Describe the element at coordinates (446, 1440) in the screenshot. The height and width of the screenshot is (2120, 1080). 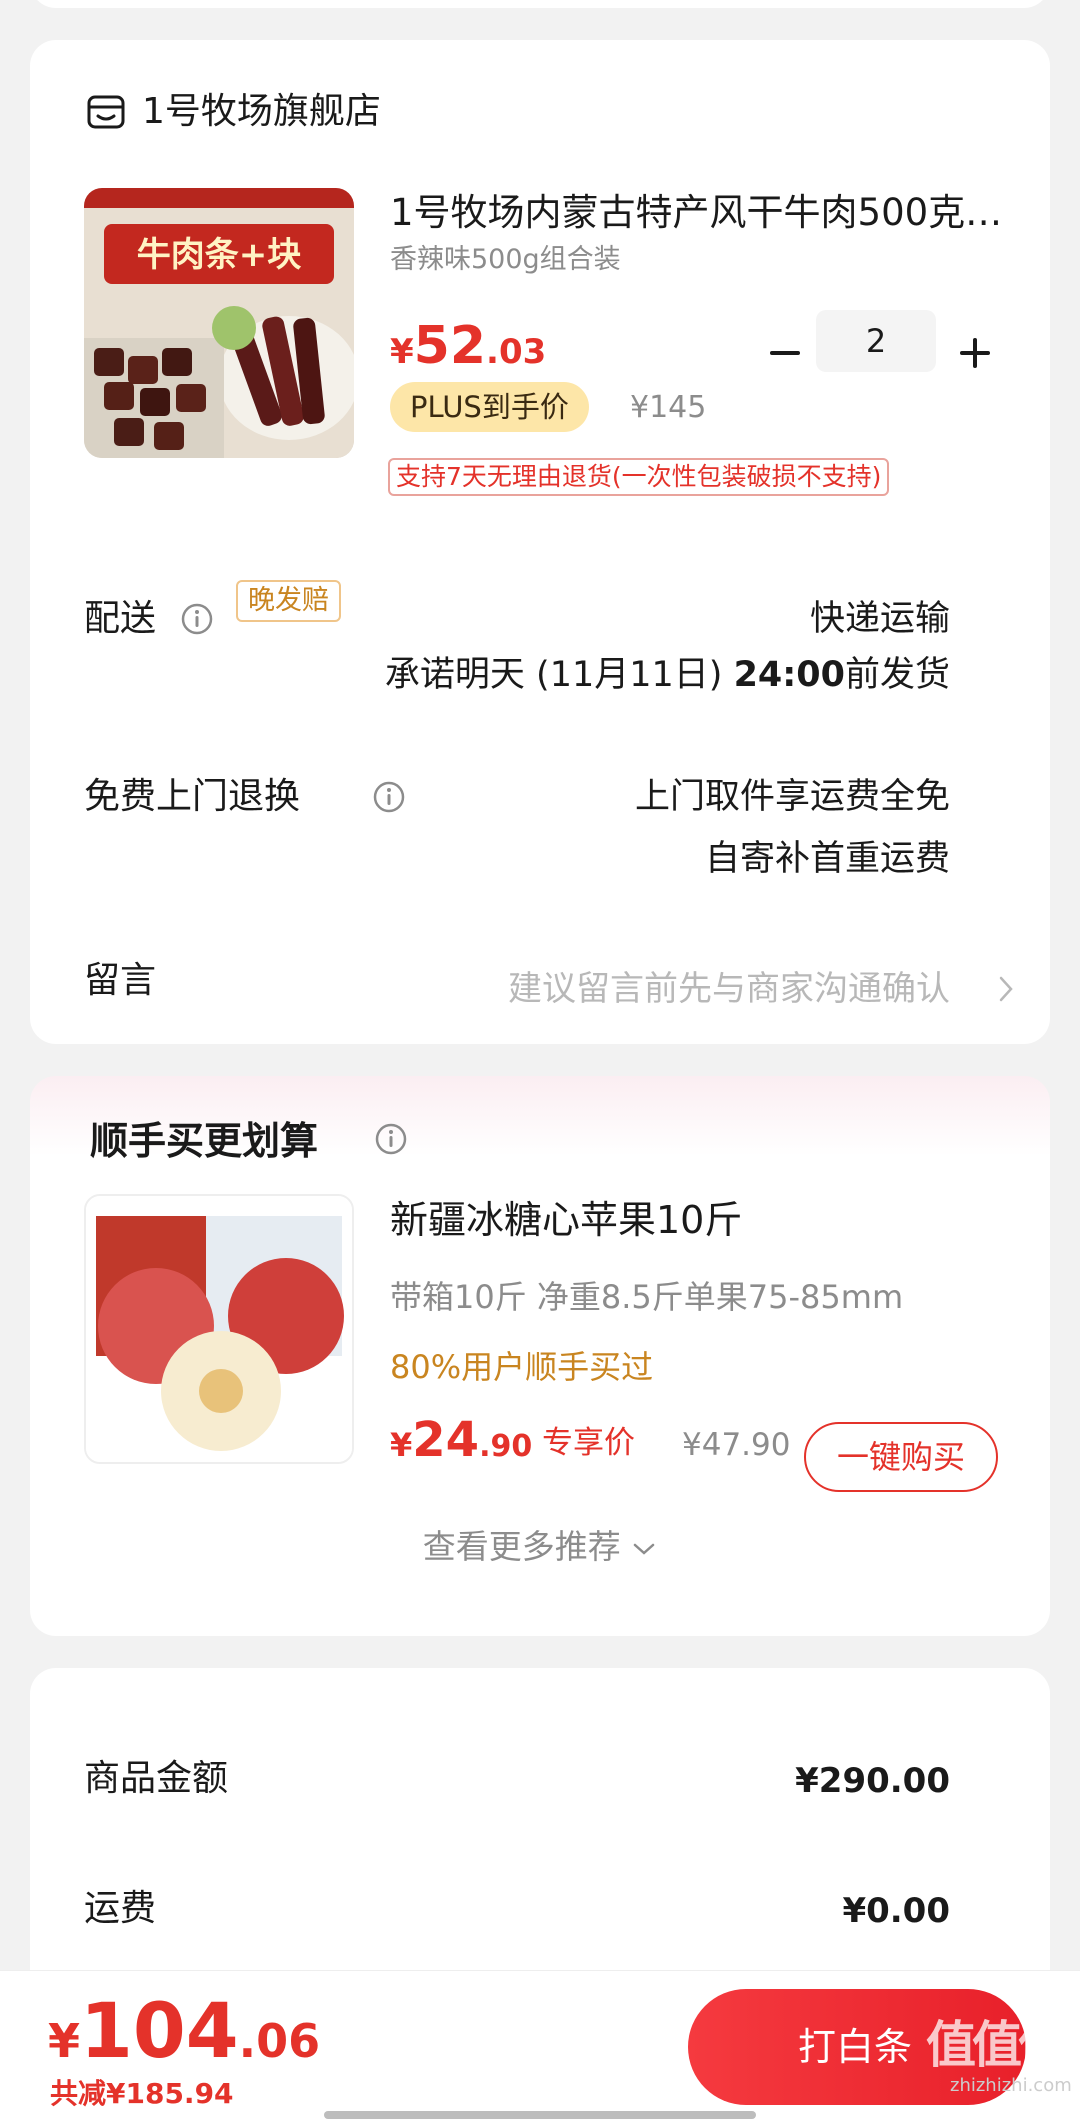
I see `recommend-price-integer: 24` at that location.